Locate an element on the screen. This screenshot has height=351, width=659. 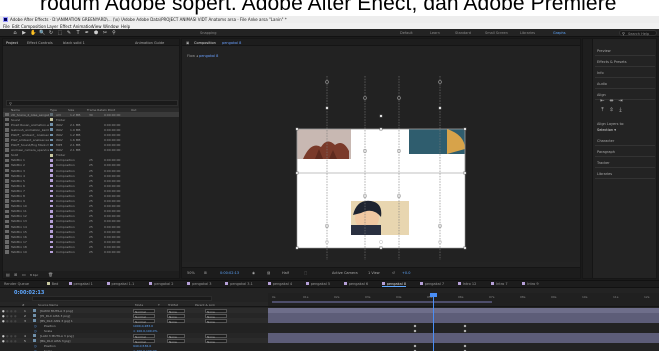
tab-composition: Composition is located at coordinates (205, 43).